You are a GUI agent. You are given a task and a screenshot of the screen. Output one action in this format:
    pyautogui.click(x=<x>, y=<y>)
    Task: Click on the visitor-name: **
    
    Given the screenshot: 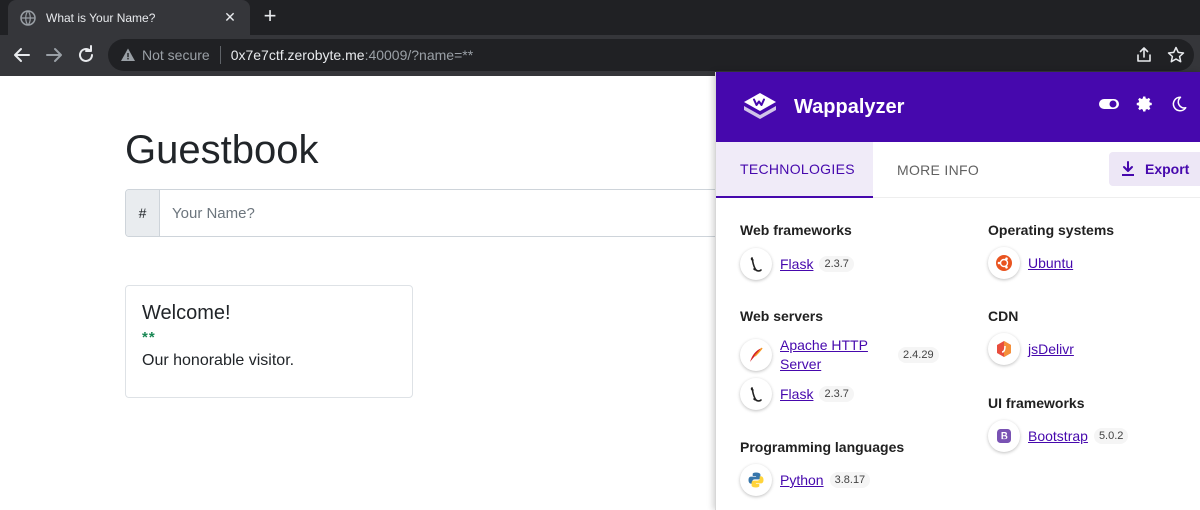 What is the action you would take?
    pyautogui.click(x=149, y=337)
    